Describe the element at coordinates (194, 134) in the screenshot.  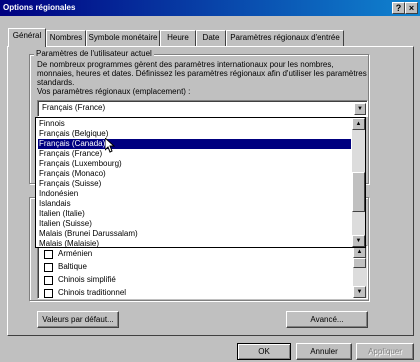
I see `list-item: Français (Belgique)` at that location.